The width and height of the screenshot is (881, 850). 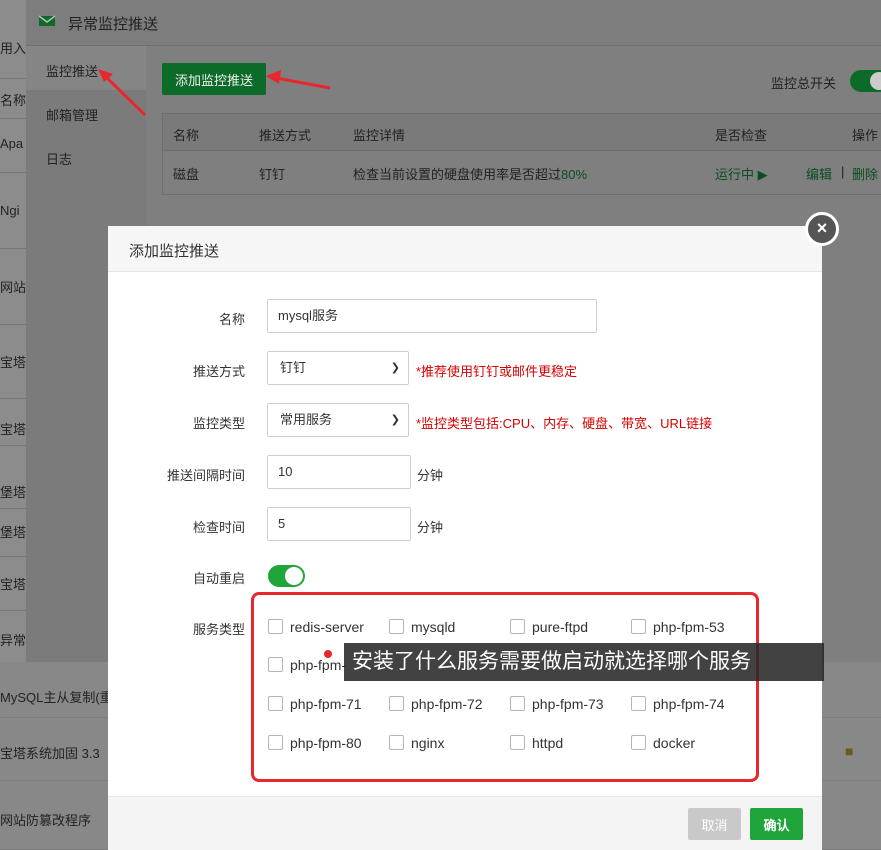 What do you see at coordinates (218, 371) in the screenshot?
I see `push-method-label: 推送方式` at bounding box center [218, 371].